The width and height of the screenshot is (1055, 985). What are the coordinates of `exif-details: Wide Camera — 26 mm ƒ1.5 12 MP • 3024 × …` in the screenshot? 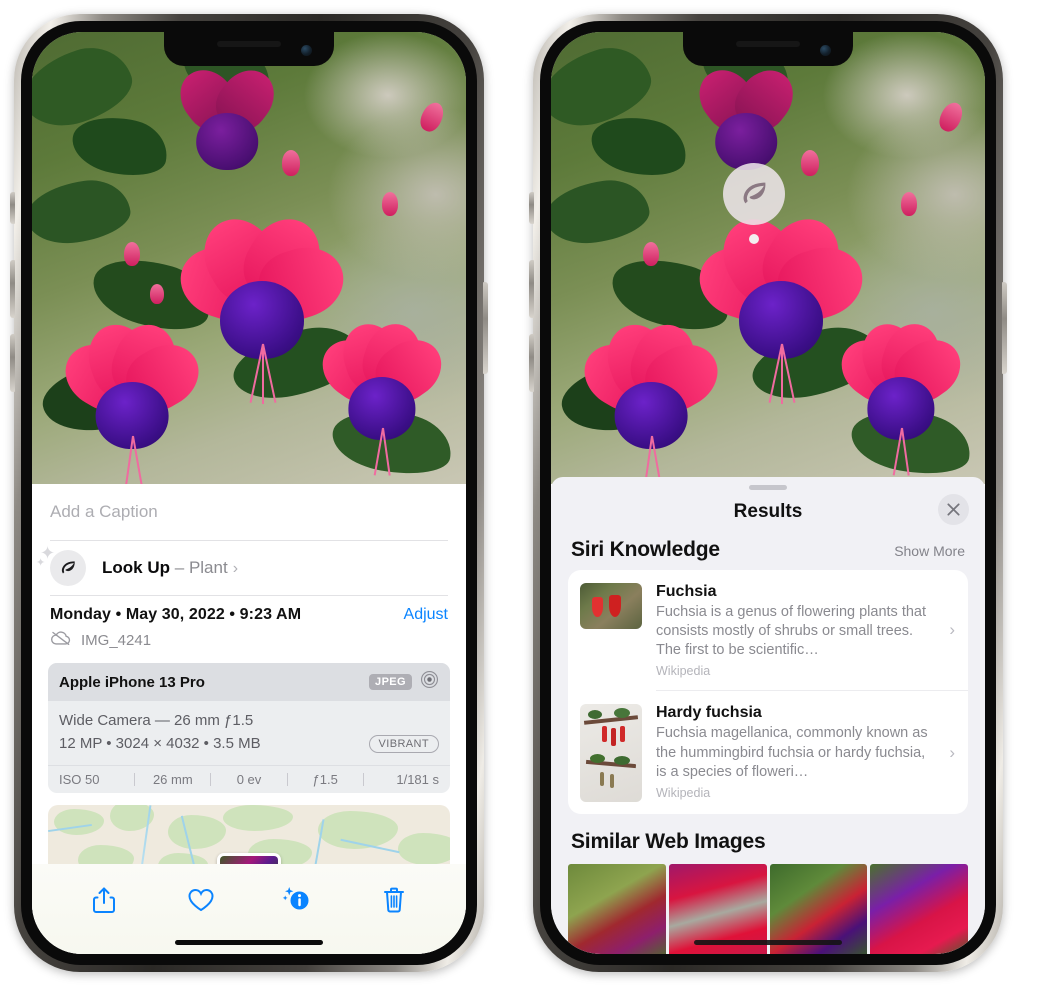 It's located at (249, 733).